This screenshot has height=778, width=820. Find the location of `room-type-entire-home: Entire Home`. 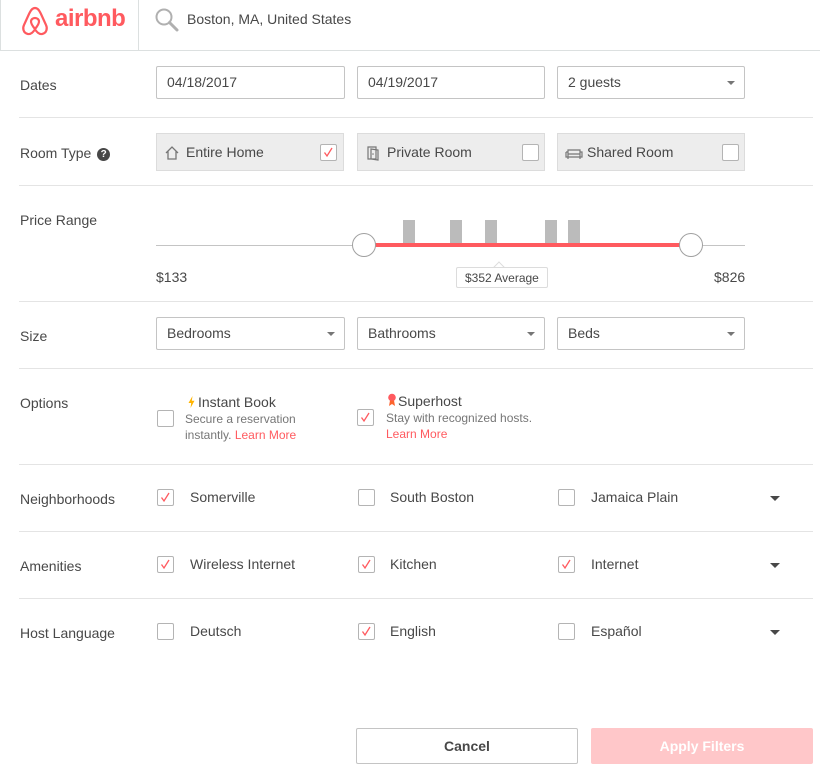

room-type-entire-home: Entire Home is located at coordinates (250, 152).